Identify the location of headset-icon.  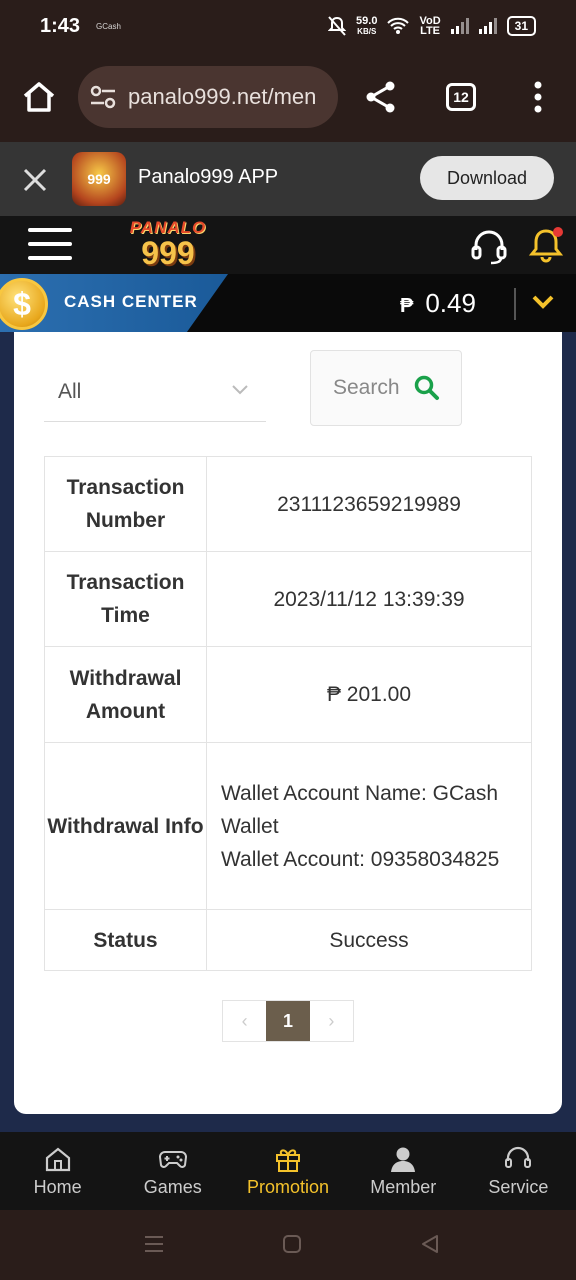
(518, 1157).